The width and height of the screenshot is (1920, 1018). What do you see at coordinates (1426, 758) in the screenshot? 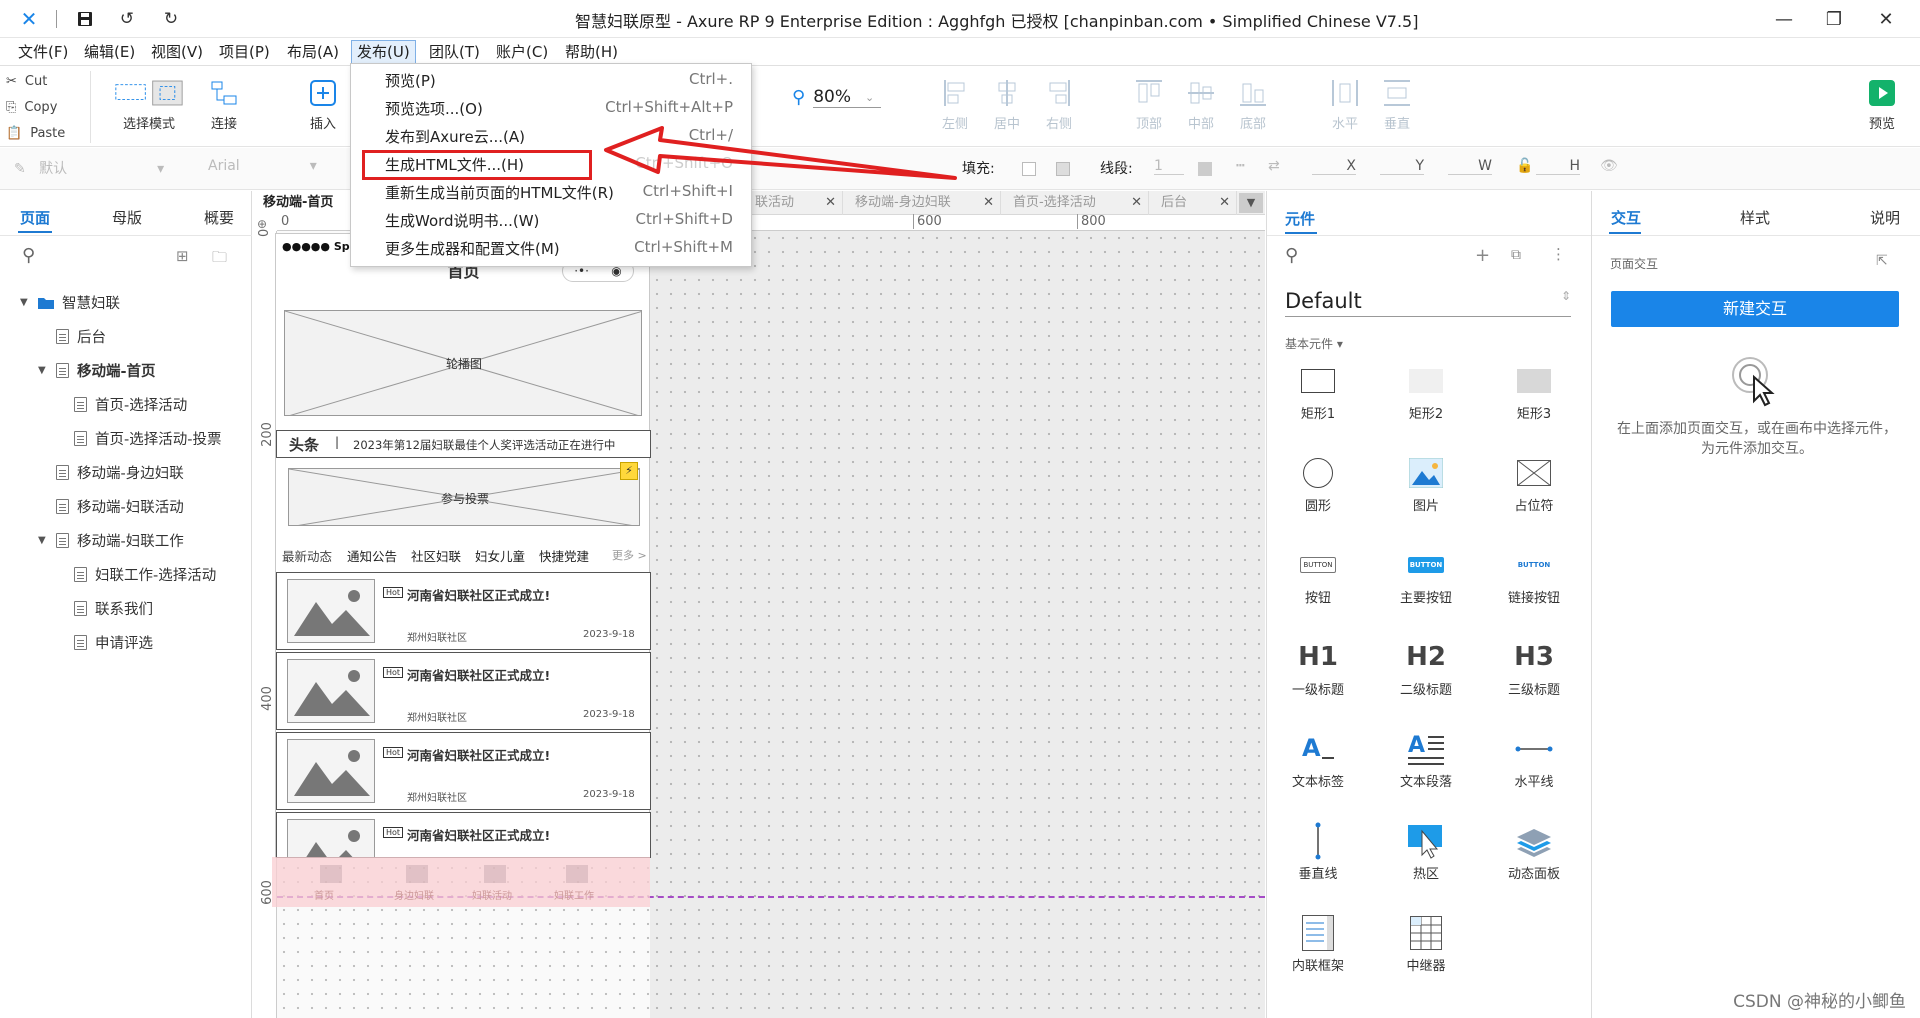
I see `widget-text-paragraph: A 文本段落` at bounding box center [1426, 758].